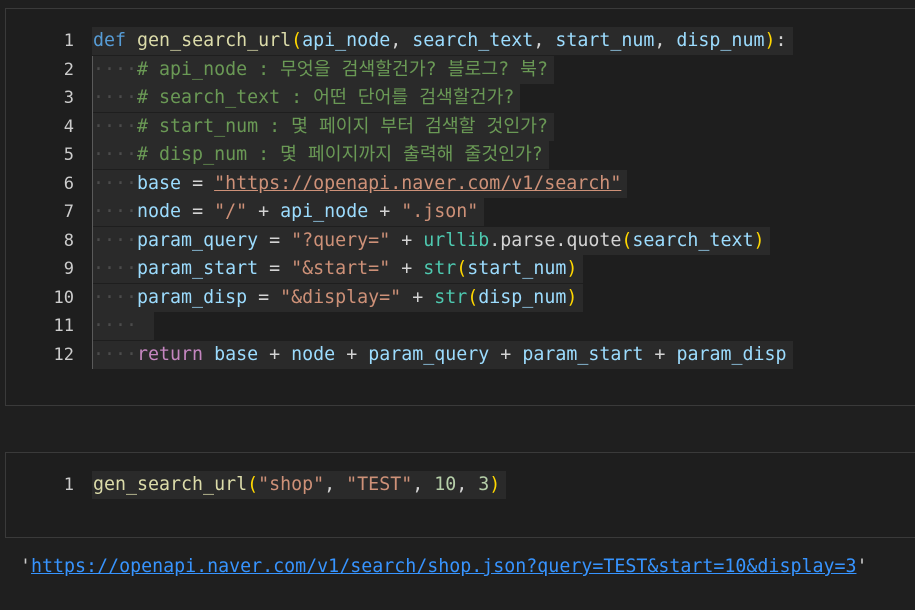  What do you see at coordinates (68, 126) in the screenshot?
I see `line-number: 4` at bounding box center [68, 126].